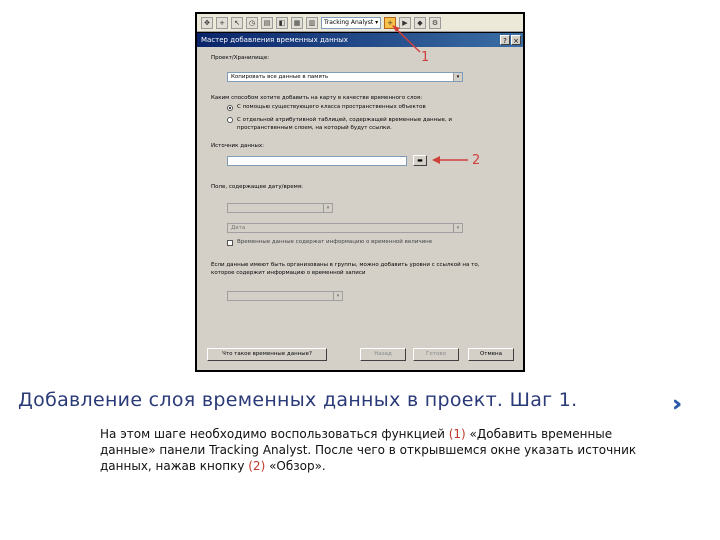 Image resolution: width=720 pixels, height=540 pixels. Describe the element at coordinates (476, 160) in the screenshot. I see `callout-number-2: 2` at that location.